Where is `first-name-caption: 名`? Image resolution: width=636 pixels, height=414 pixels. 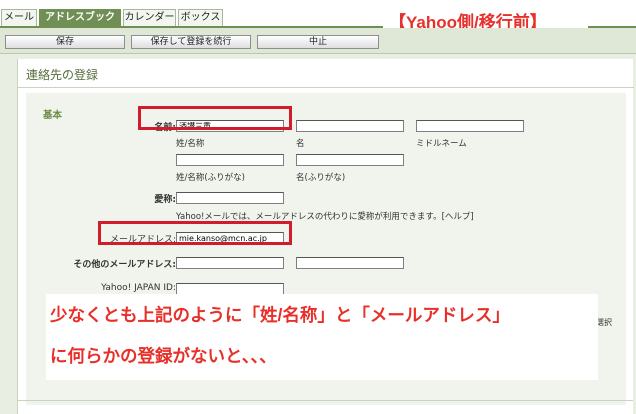 first-name-caption: 名 is located at coordinates (300, 144).